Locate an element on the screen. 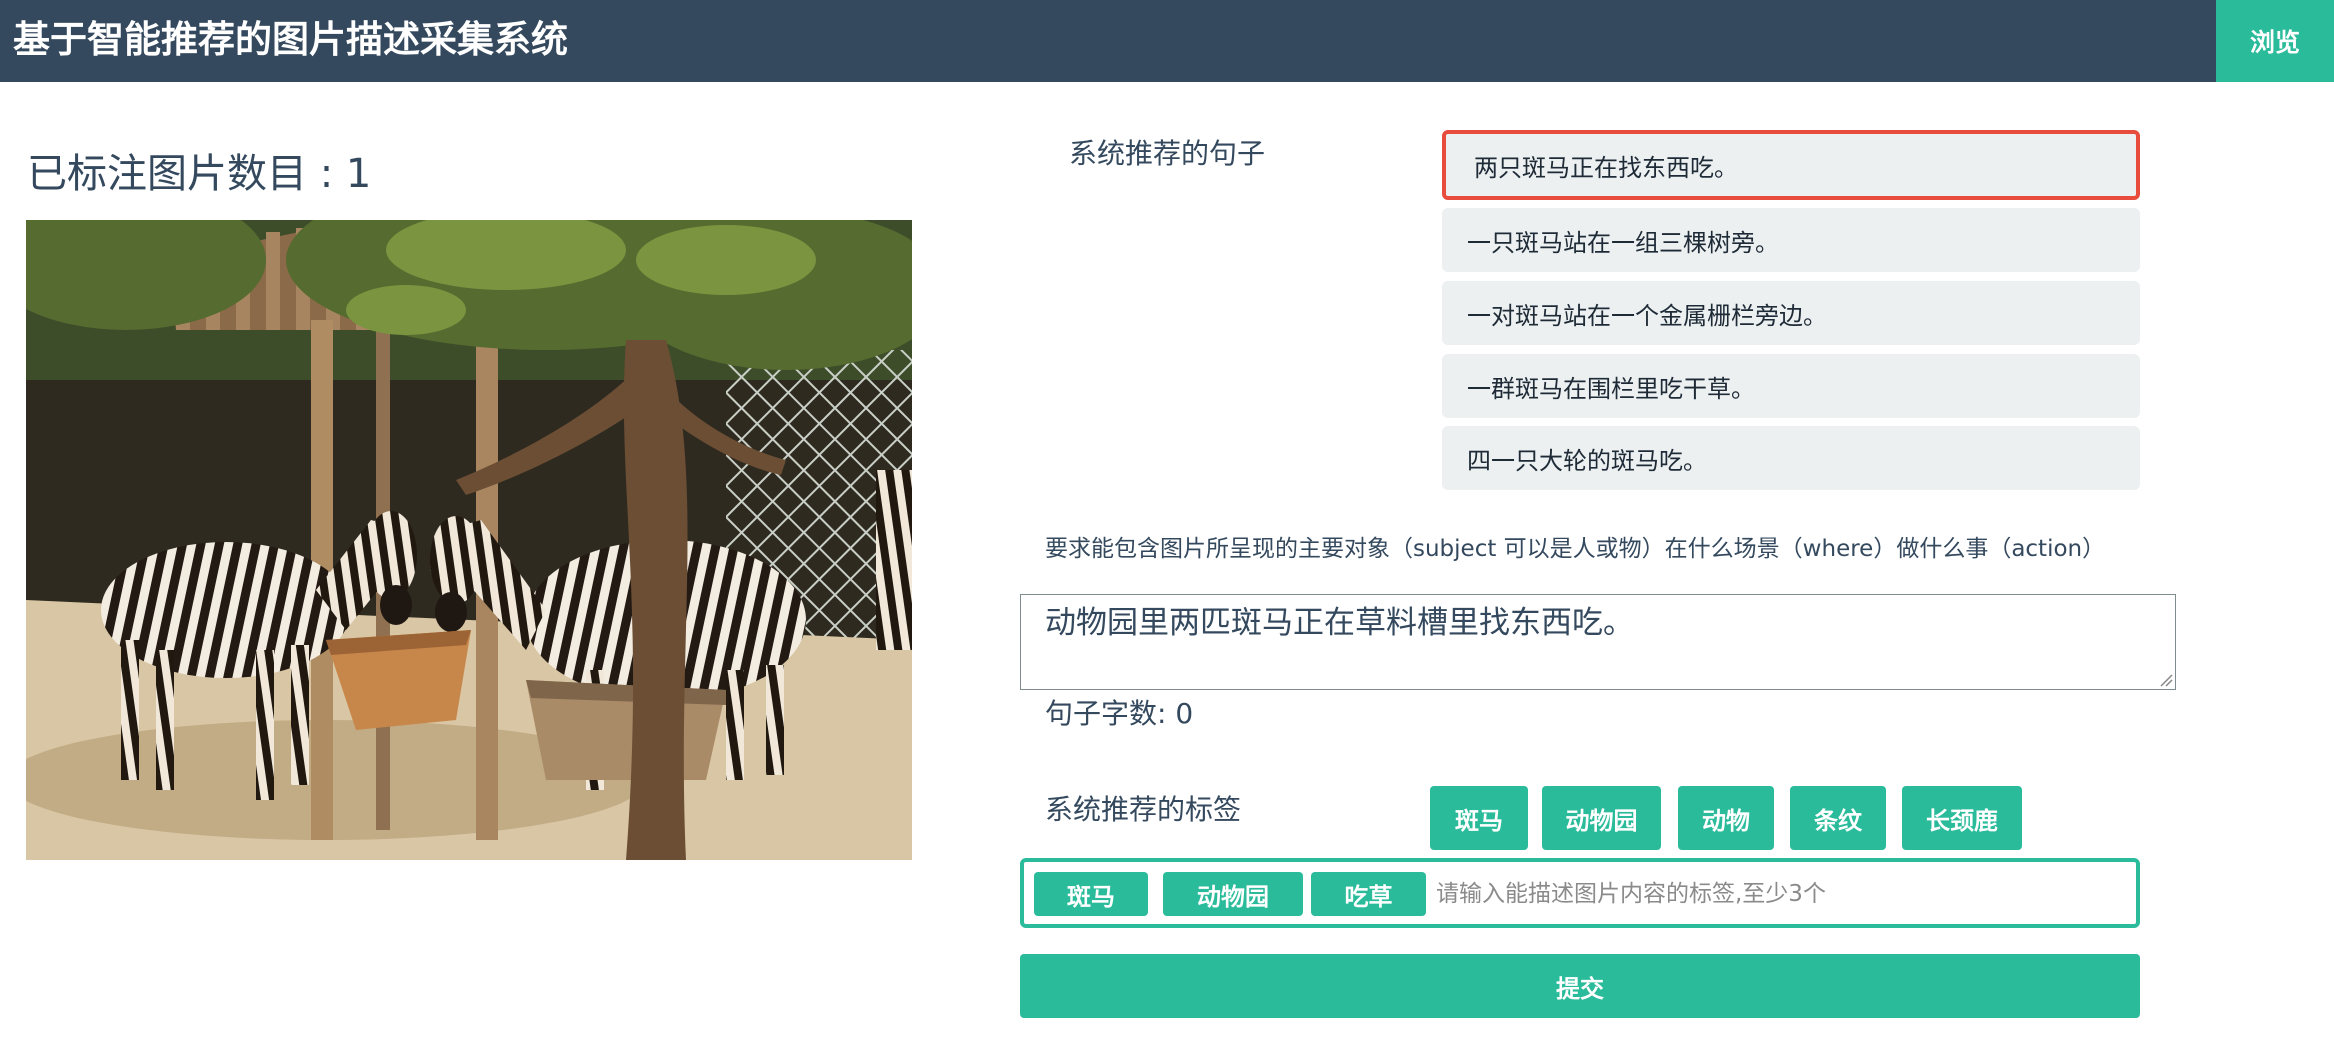  app-title: 基于智能推荐的图片描述采集系统 is located at coordinates (290, 39).